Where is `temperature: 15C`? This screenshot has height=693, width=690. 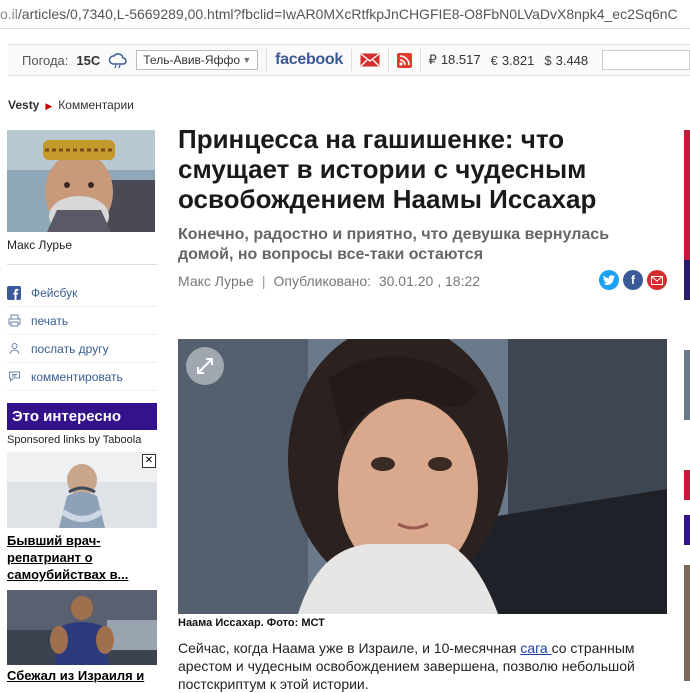 temperature: 15C is located at coordinates (88, 60).